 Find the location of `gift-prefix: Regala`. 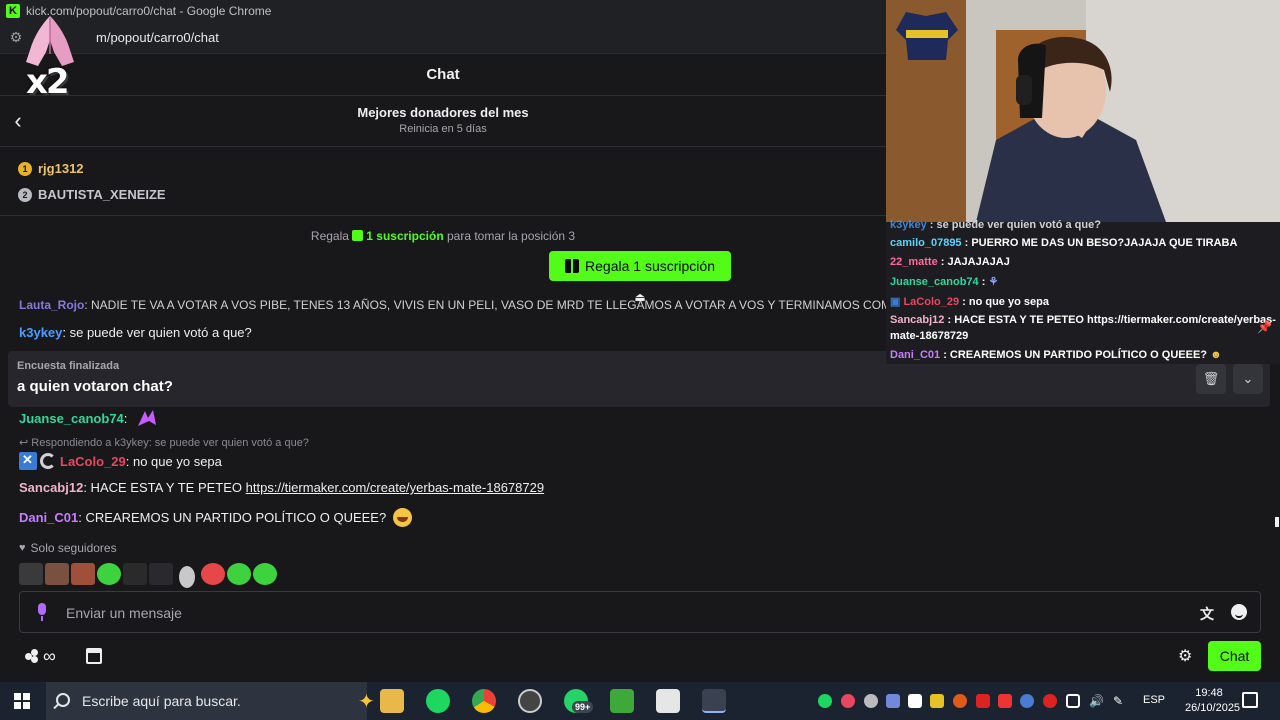

gift-prefix: Regala is located at coordinates (329, 236).